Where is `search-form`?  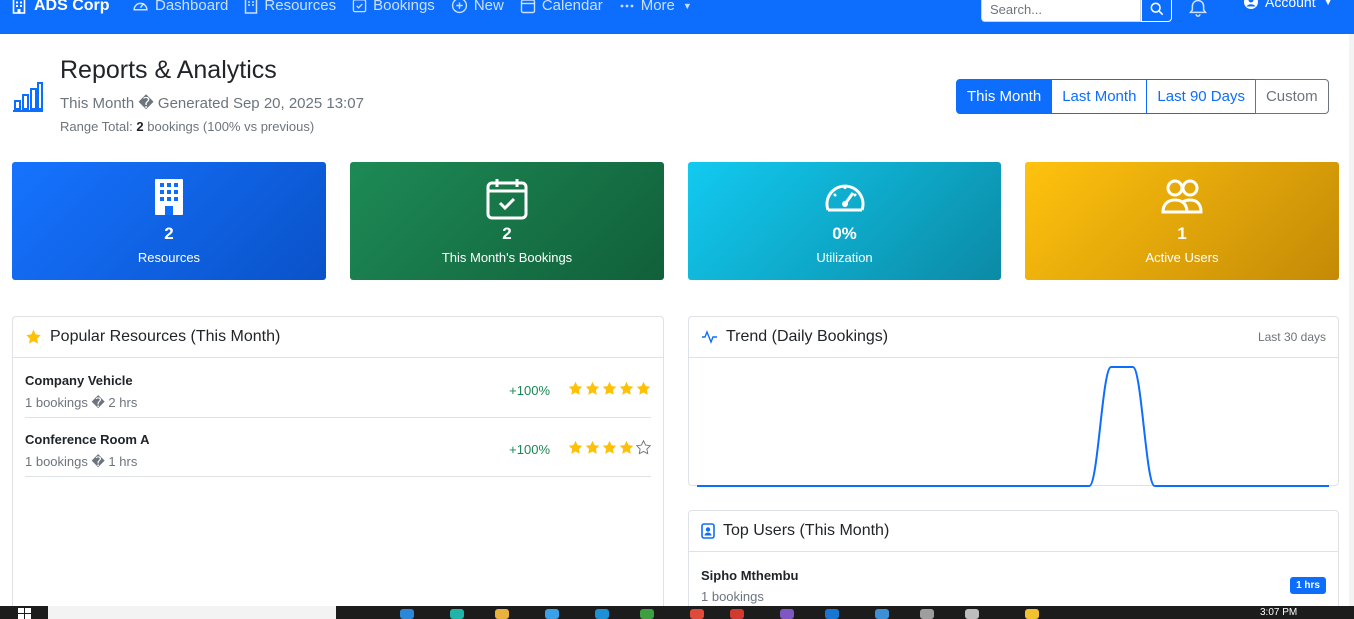
search-form is located at coordinates (1076, 11).